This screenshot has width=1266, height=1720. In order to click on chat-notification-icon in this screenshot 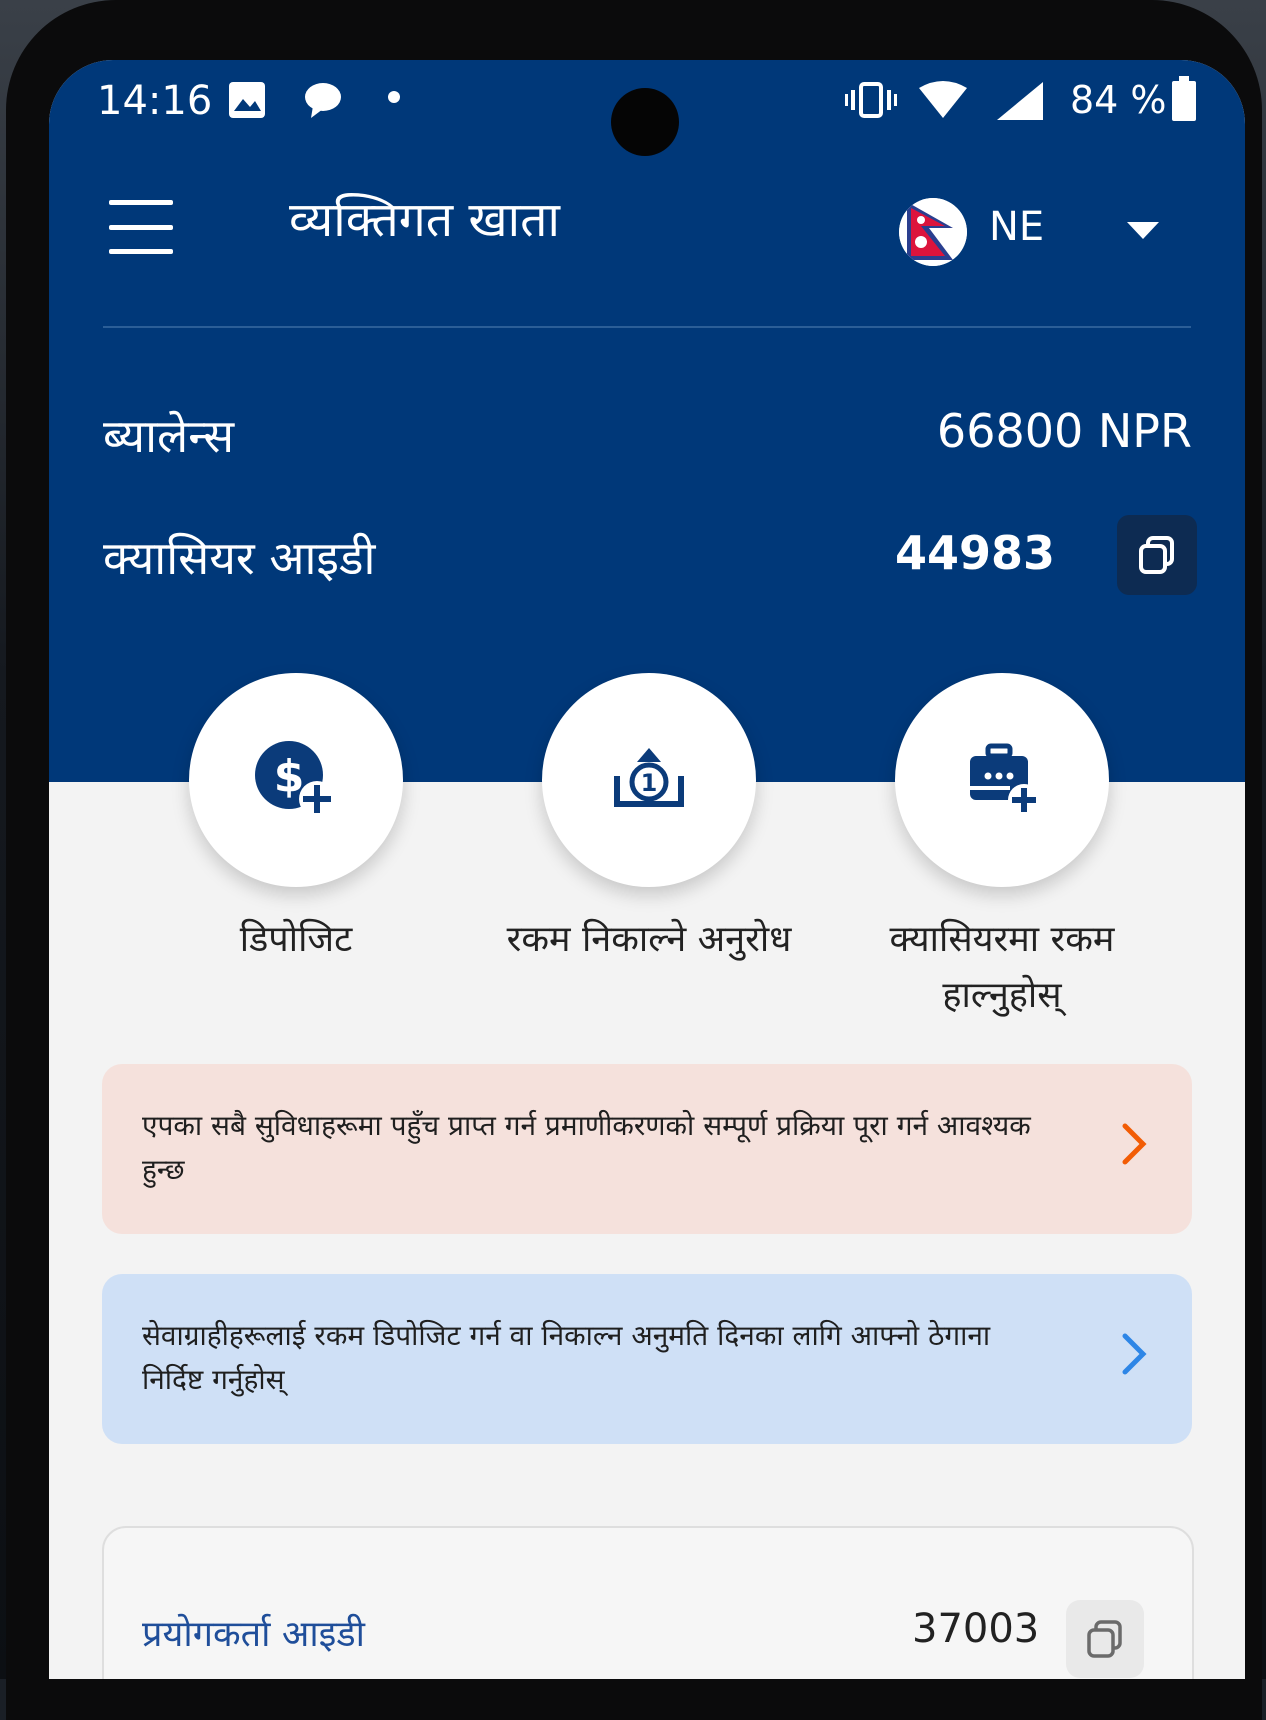, I will do `click(322, 100)`.